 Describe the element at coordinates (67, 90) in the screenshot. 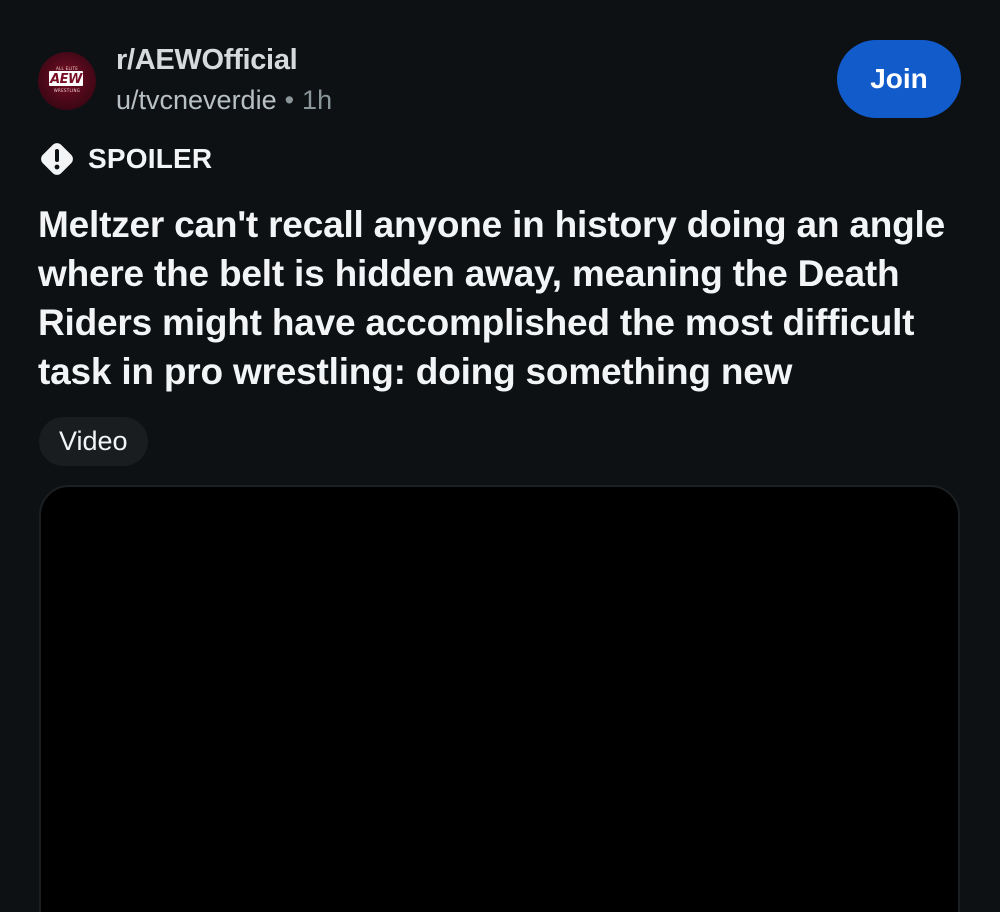

I see `avatar-bottom-text: WRESTLING` at that location.